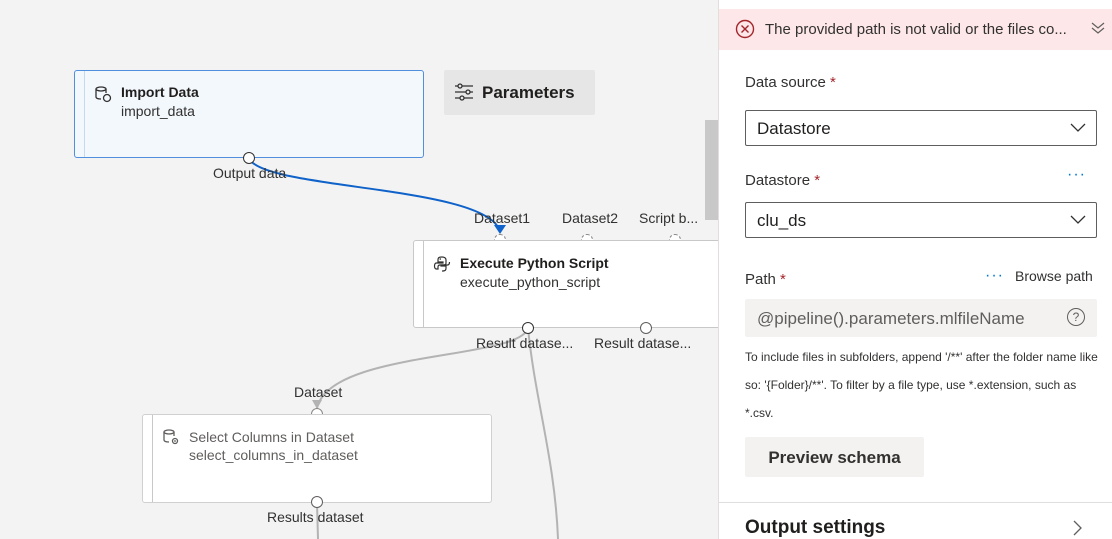  I want to click on node-title: Execute Python Script, so click(534, 263).